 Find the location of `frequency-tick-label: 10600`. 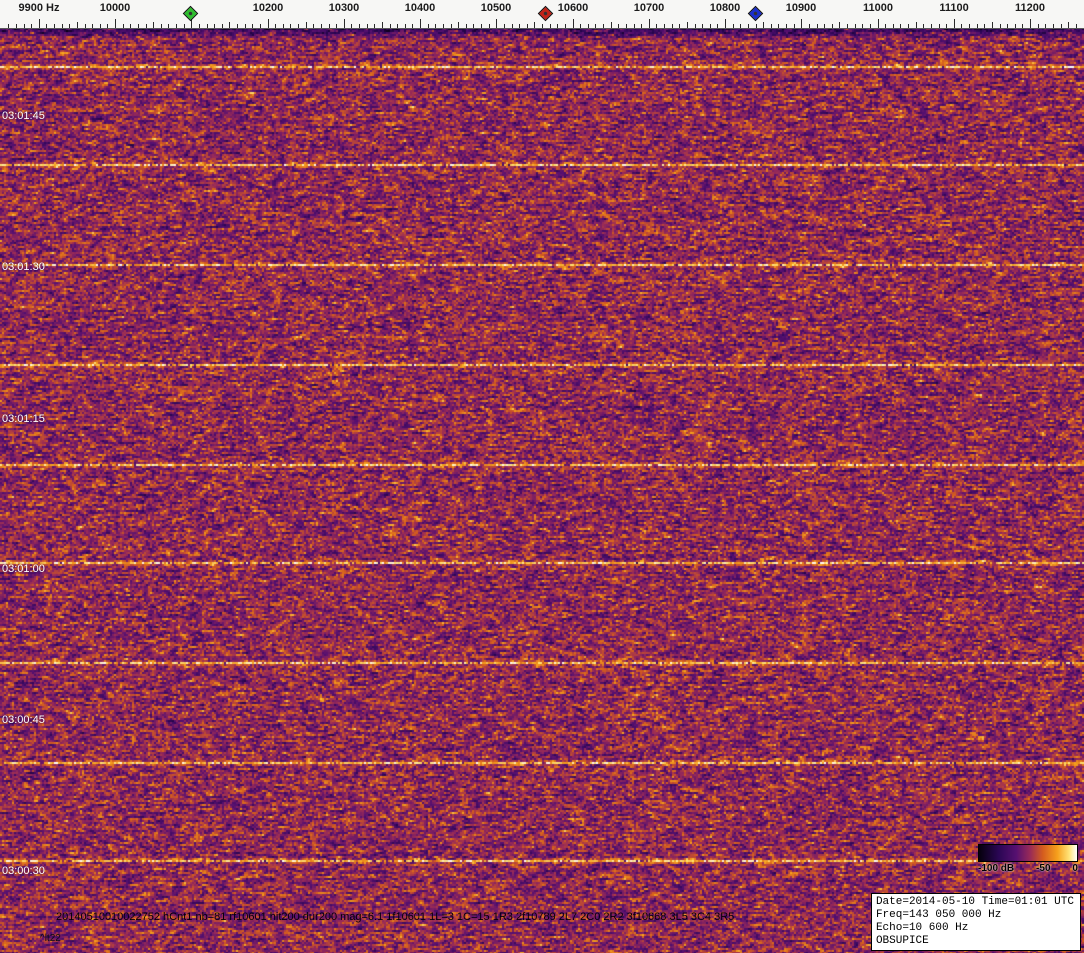

frequency-tick-label: 10600 is located at coordinates (573, 8).